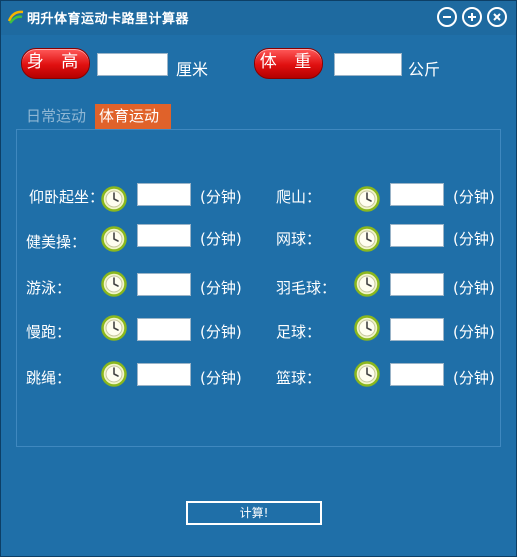 This screenshot has height=557, width=517. What do you see at coordinates (299, 378) in the screenshot?
I see `sport-label: 篮球：` at bounding box center [299, 378].